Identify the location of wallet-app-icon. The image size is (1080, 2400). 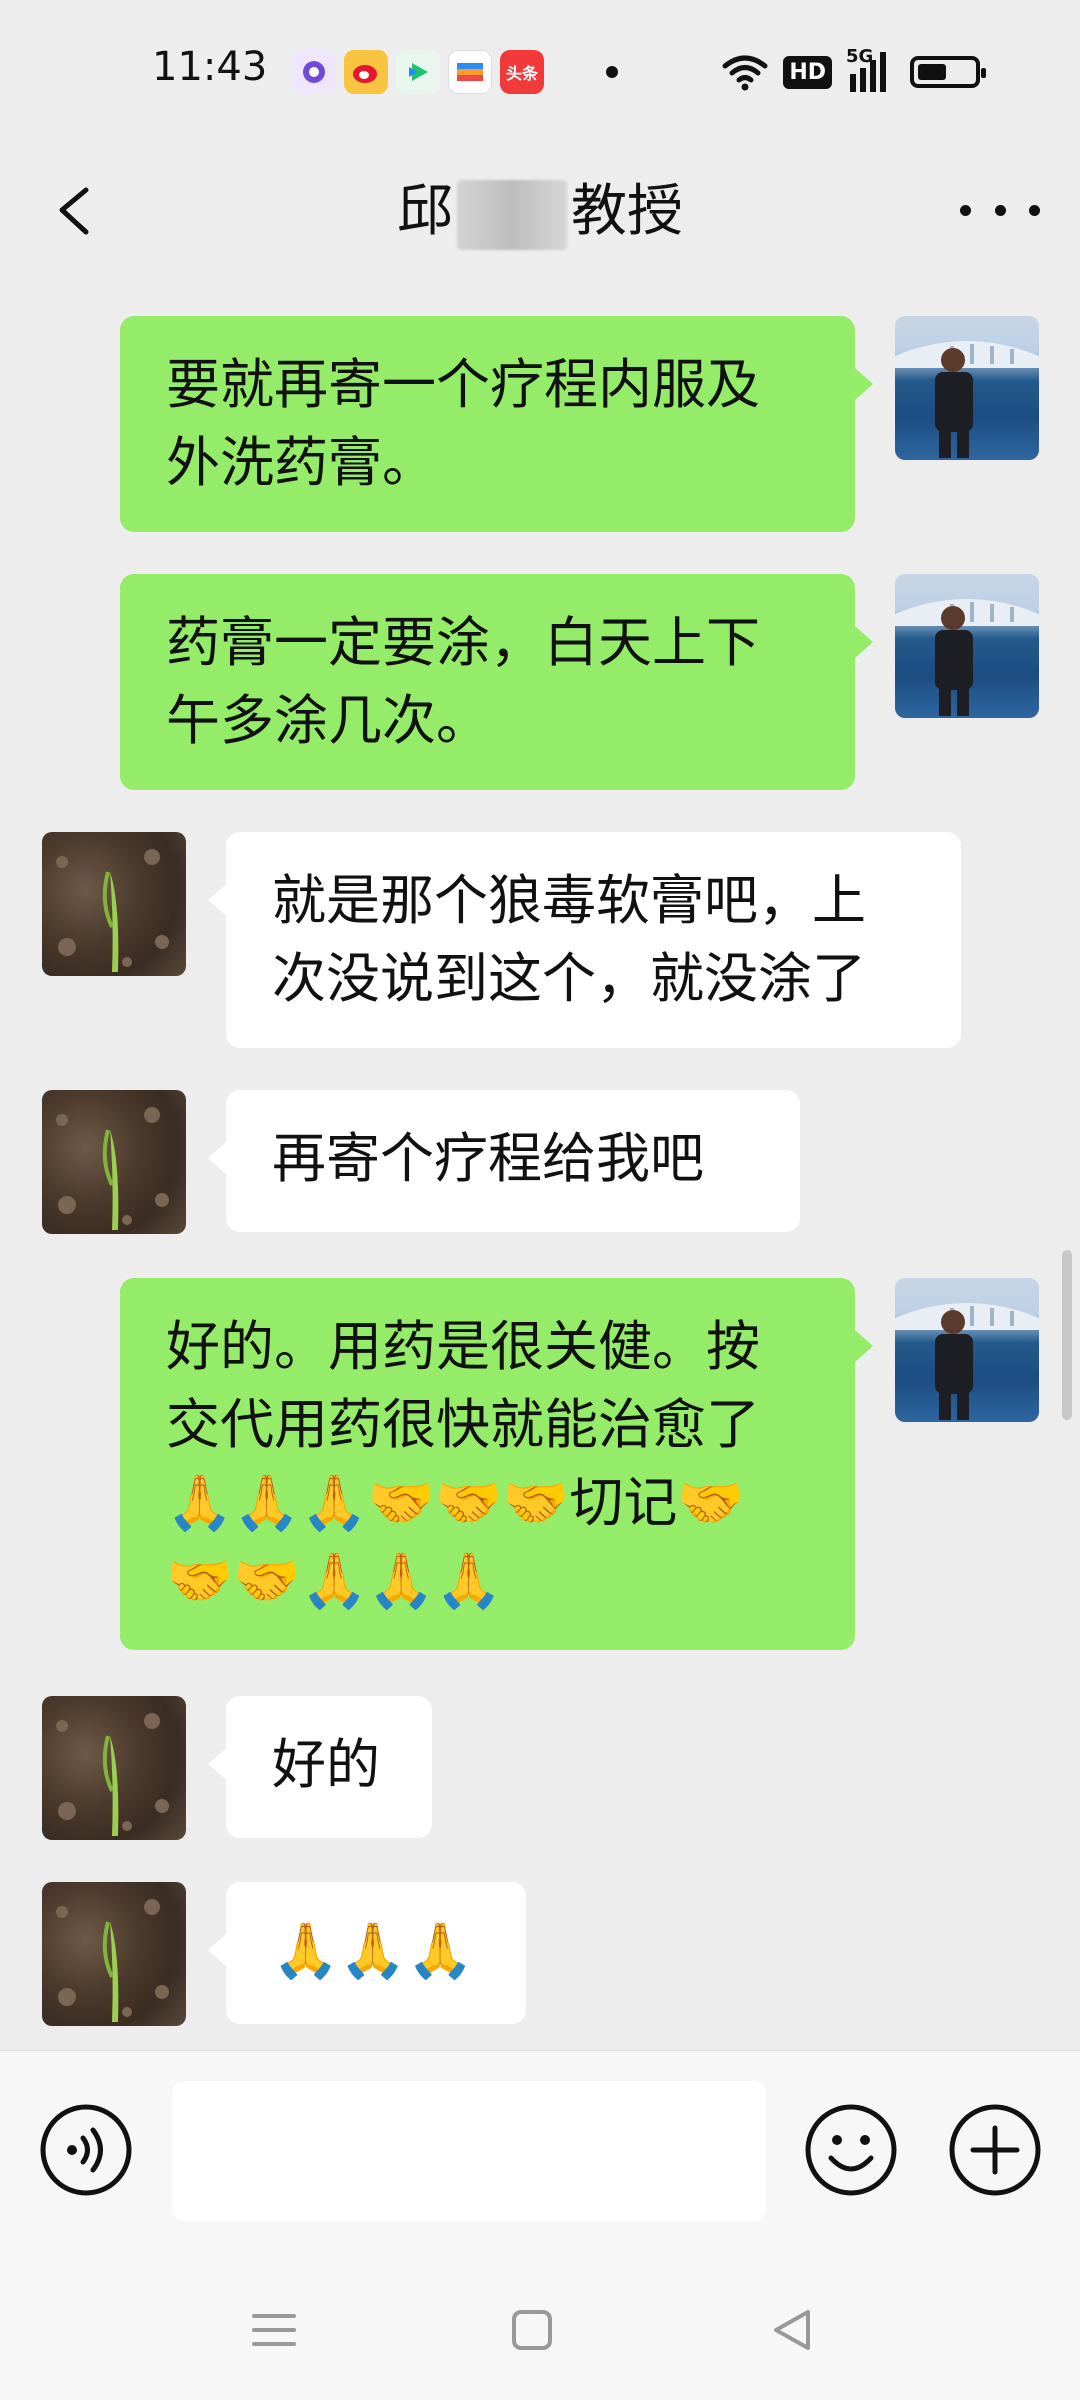
(470, 72).